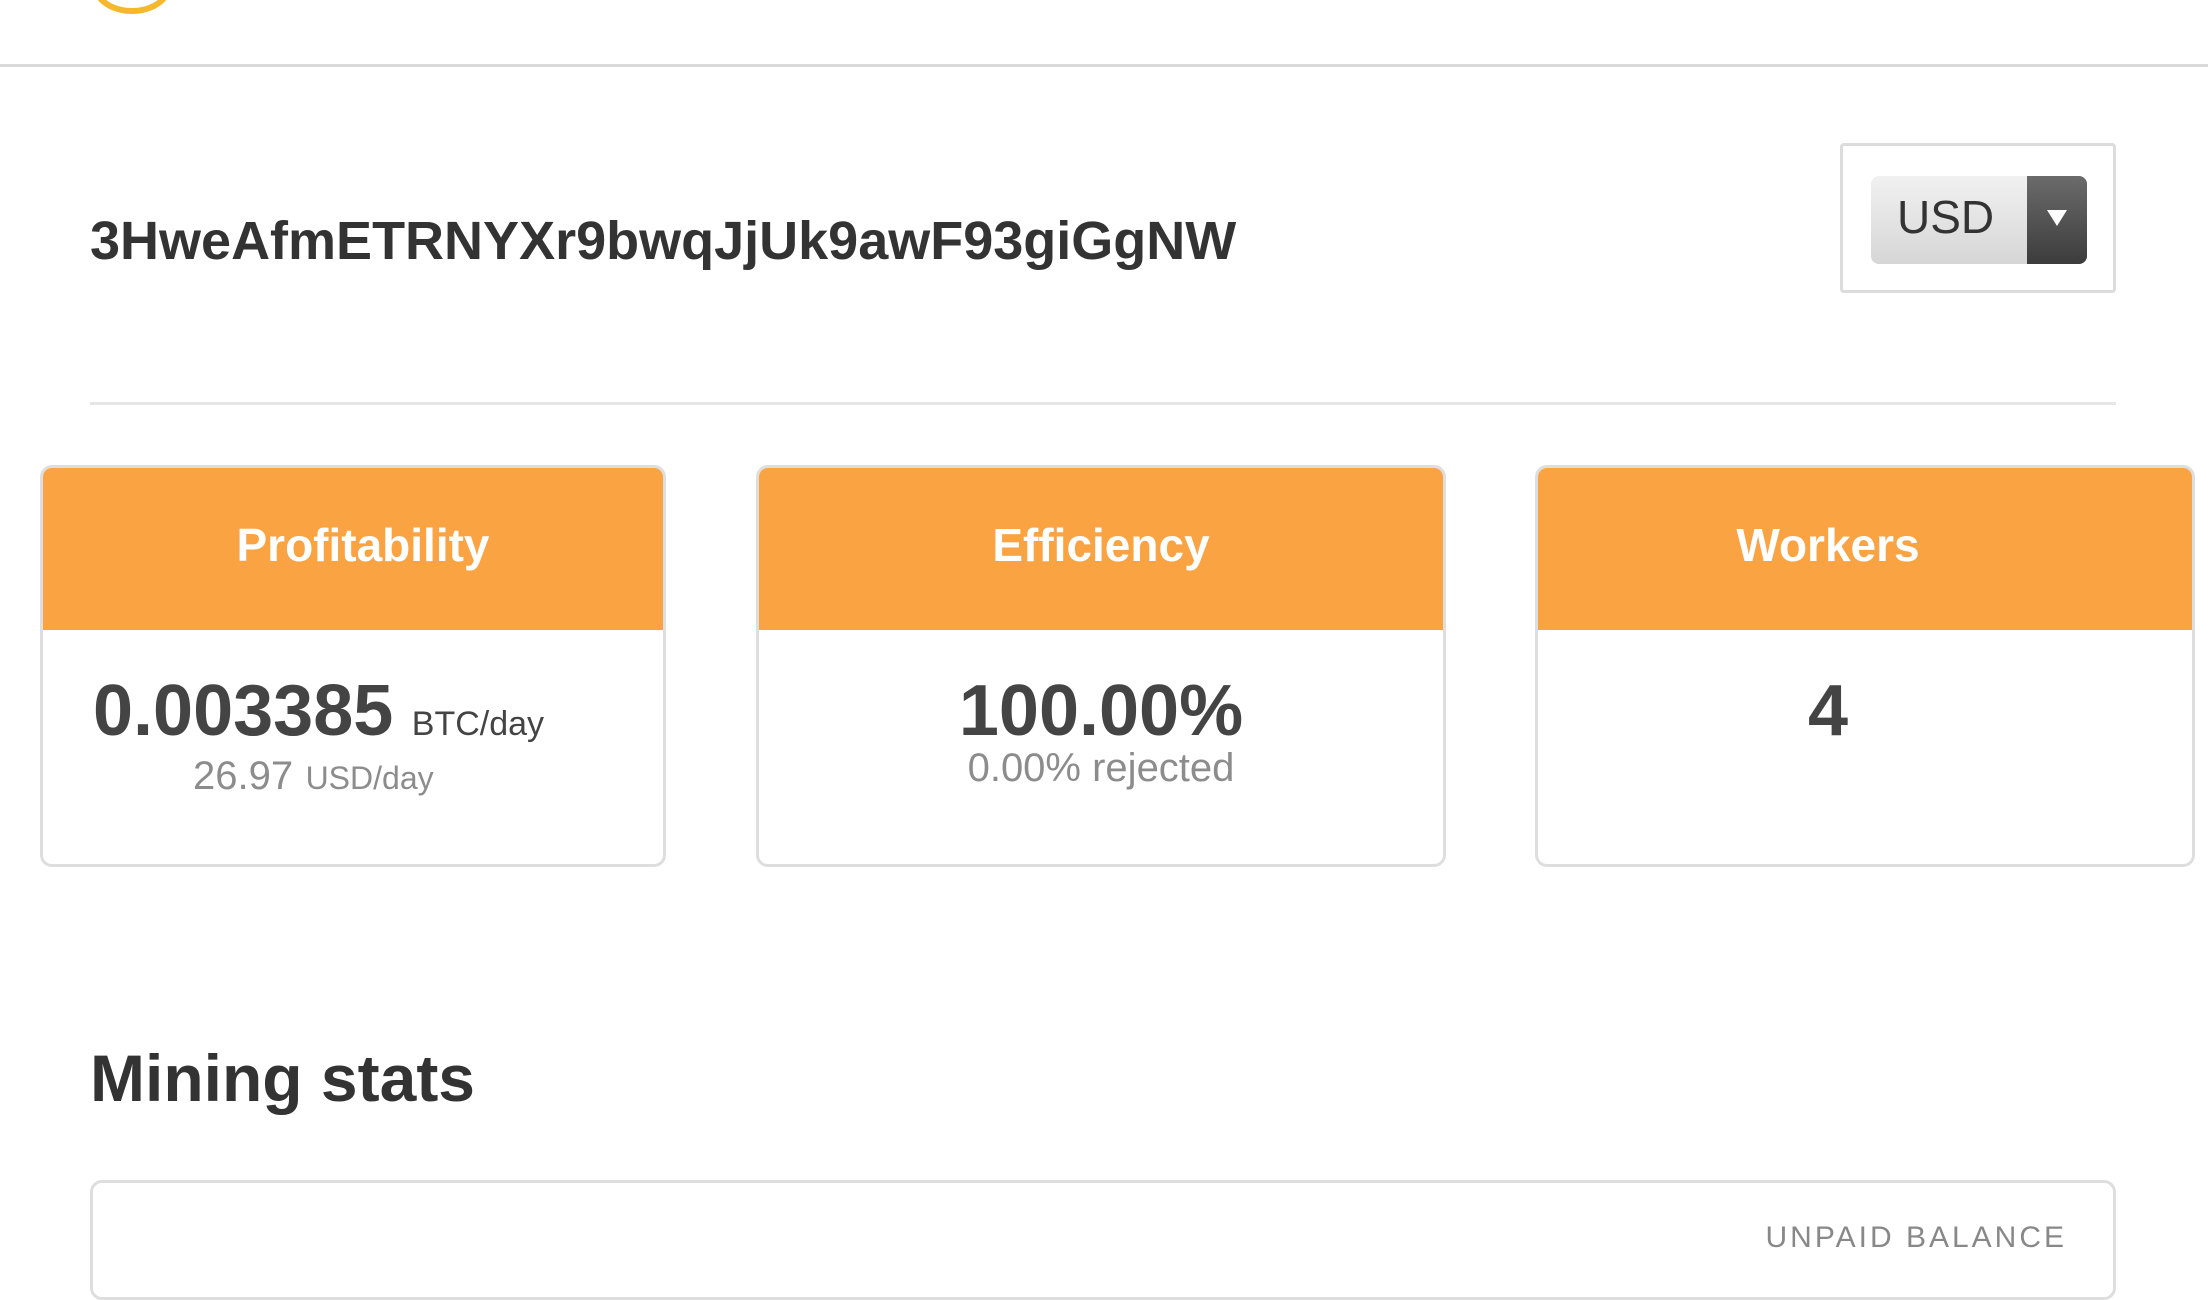 The image size is (2208, 1300). Describe the element at coordinates (363, 545) in the screenshot. I see `profitability-card-title: Profitability` at that location.